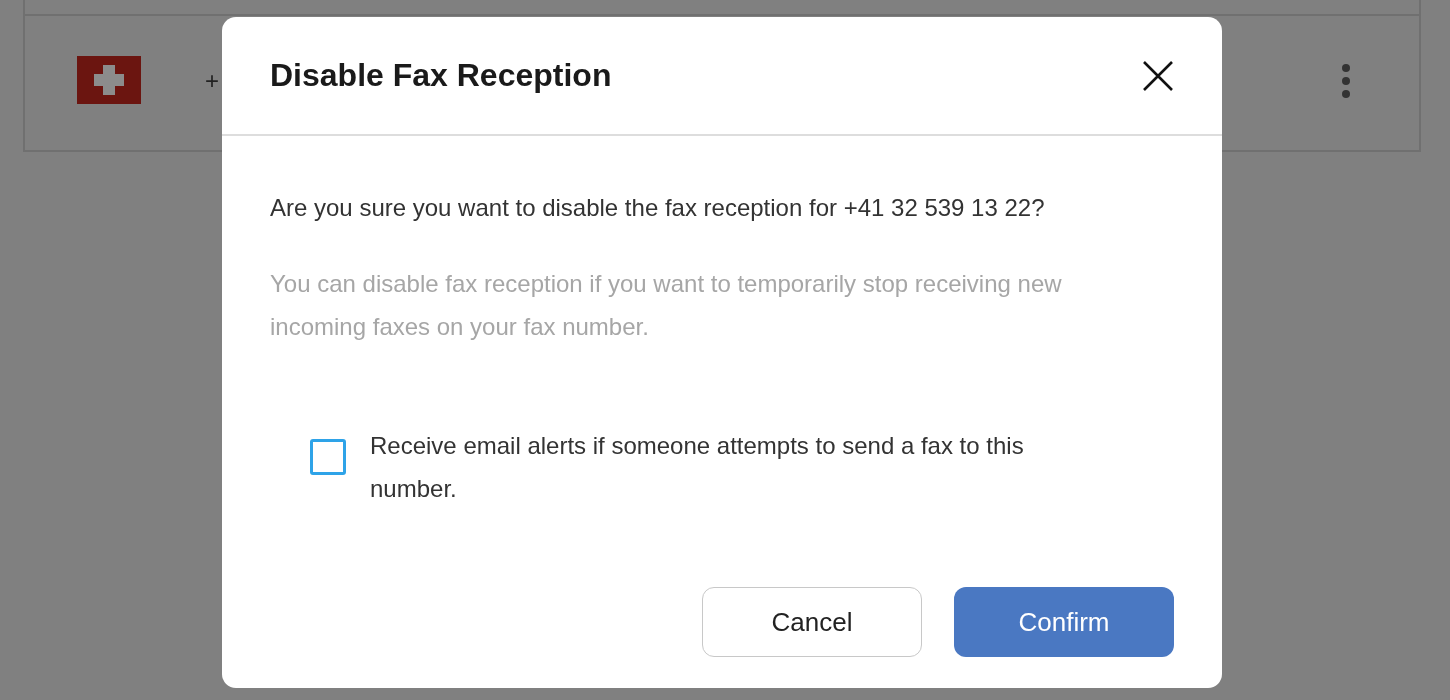  Describe the element at coordinates (328, 457) in the screenshot. I see `checkbox` at that location.